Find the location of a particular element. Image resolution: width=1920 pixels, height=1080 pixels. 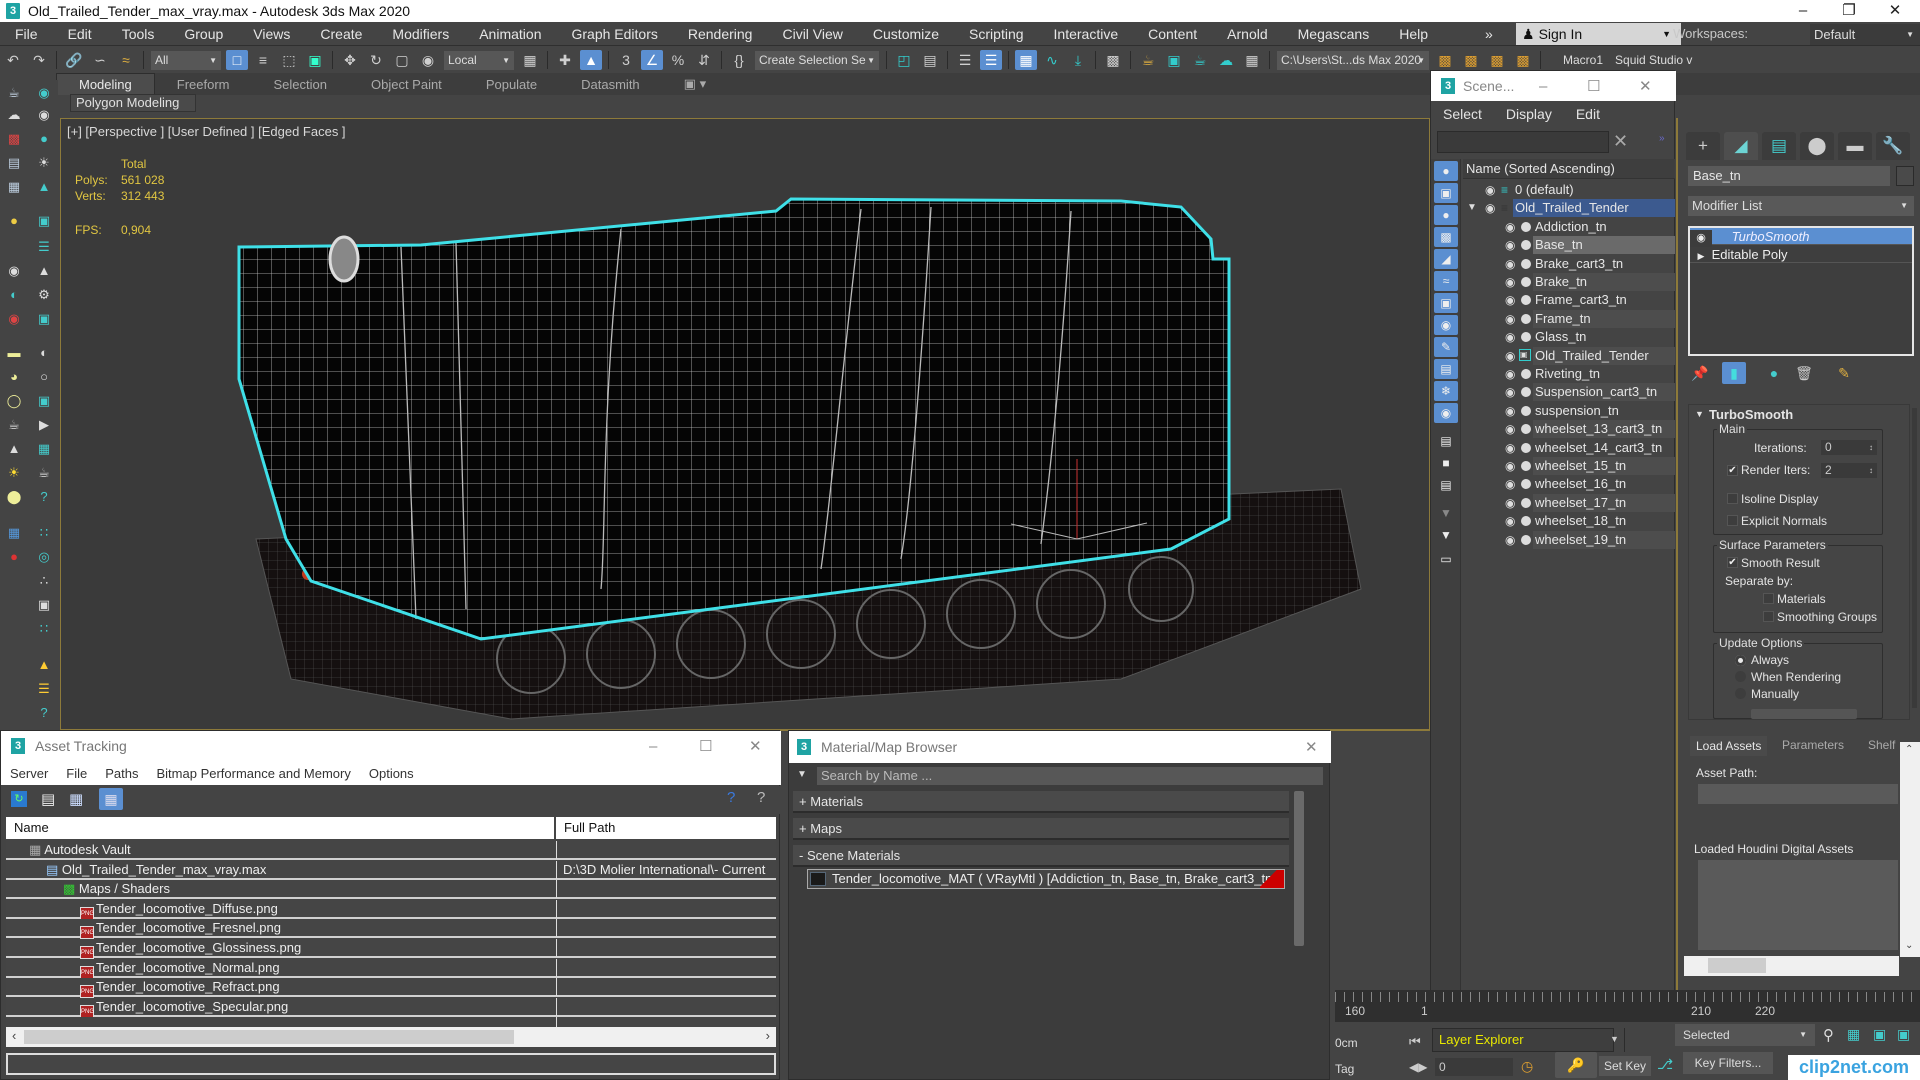

menu-display: Display is located at coordinates (1529, 114).